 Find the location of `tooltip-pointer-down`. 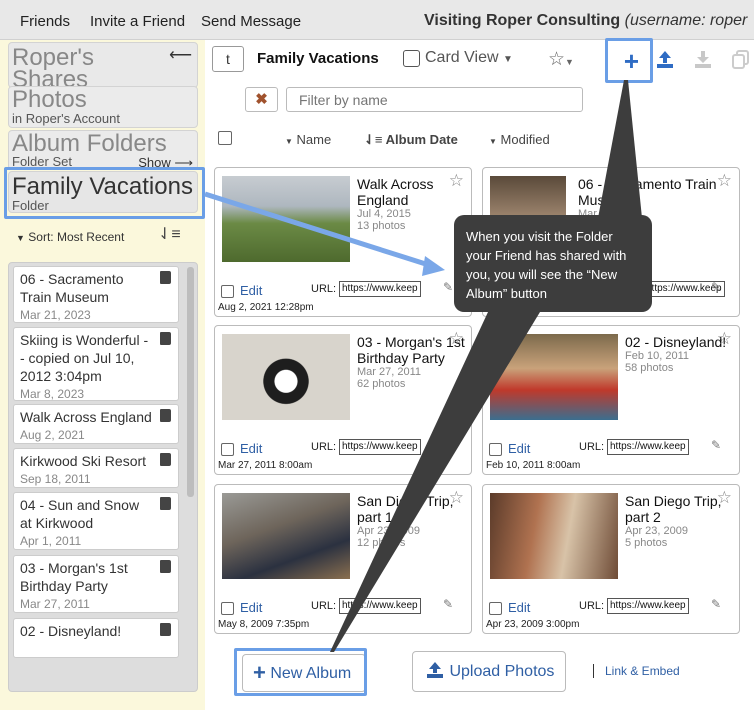

tooltip-pointer-down is located at coordinates (435, 482).